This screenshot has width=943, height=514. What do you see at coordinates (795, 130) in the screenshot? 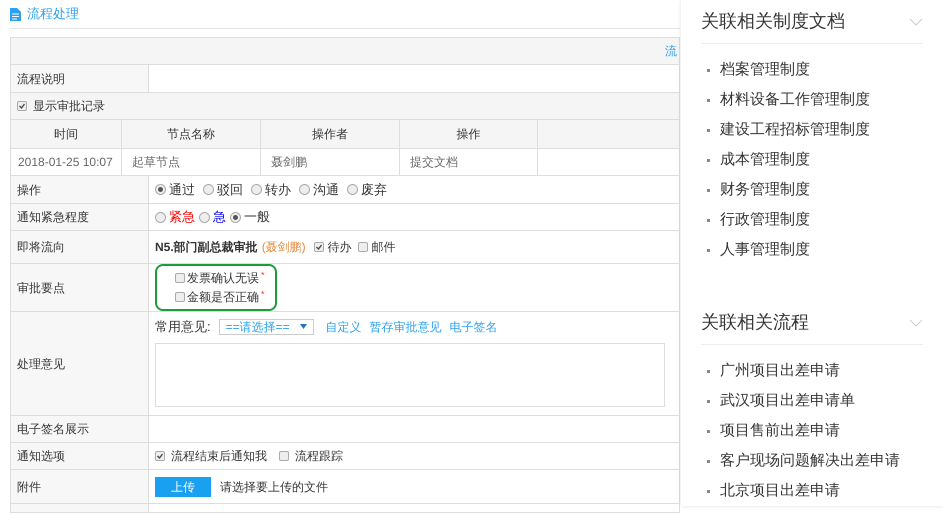
I see `link: 建设工程招标管理制度` at bounding box center [795, 130].